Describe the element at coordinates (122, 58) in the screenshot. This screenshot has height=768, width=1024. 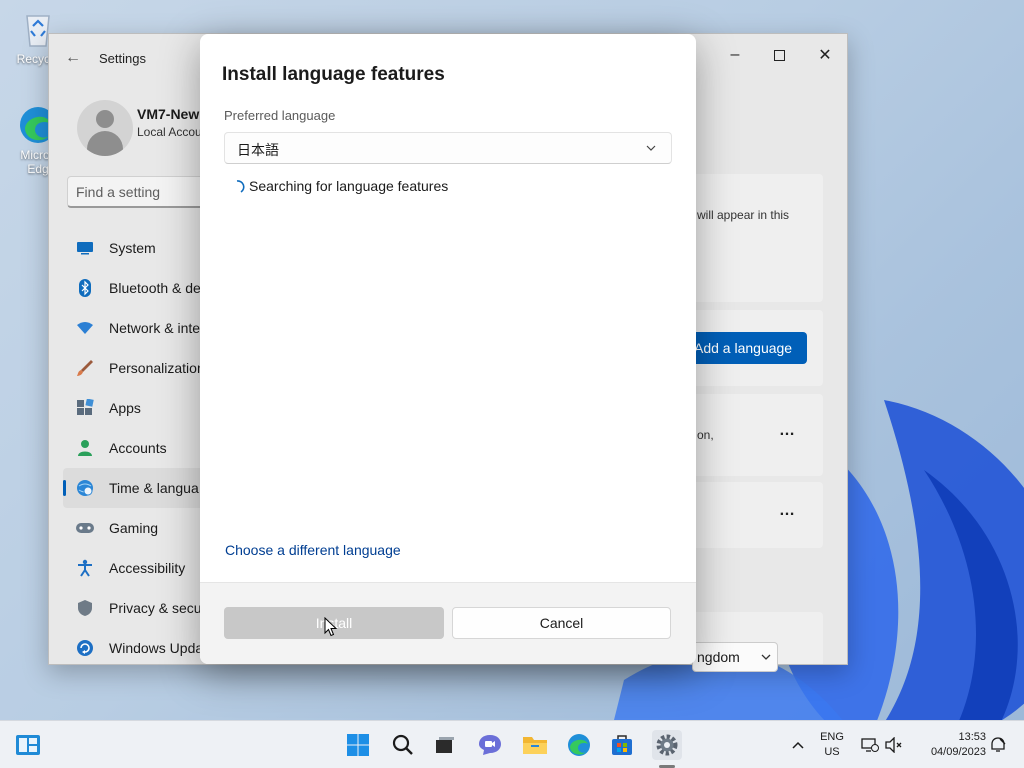
I see `settings-title: Settings` at that location.